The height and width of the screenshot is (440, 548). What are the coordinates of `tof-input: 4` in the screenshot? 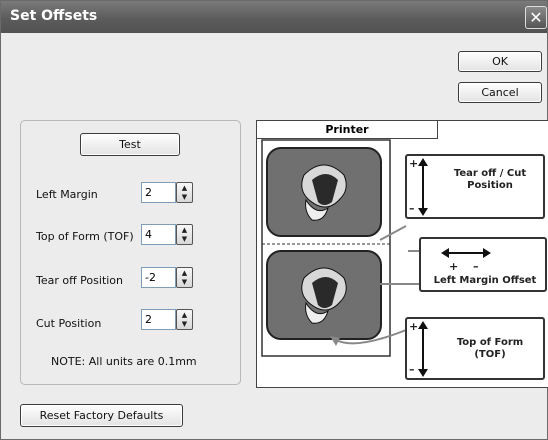 It's located at (158, 234).